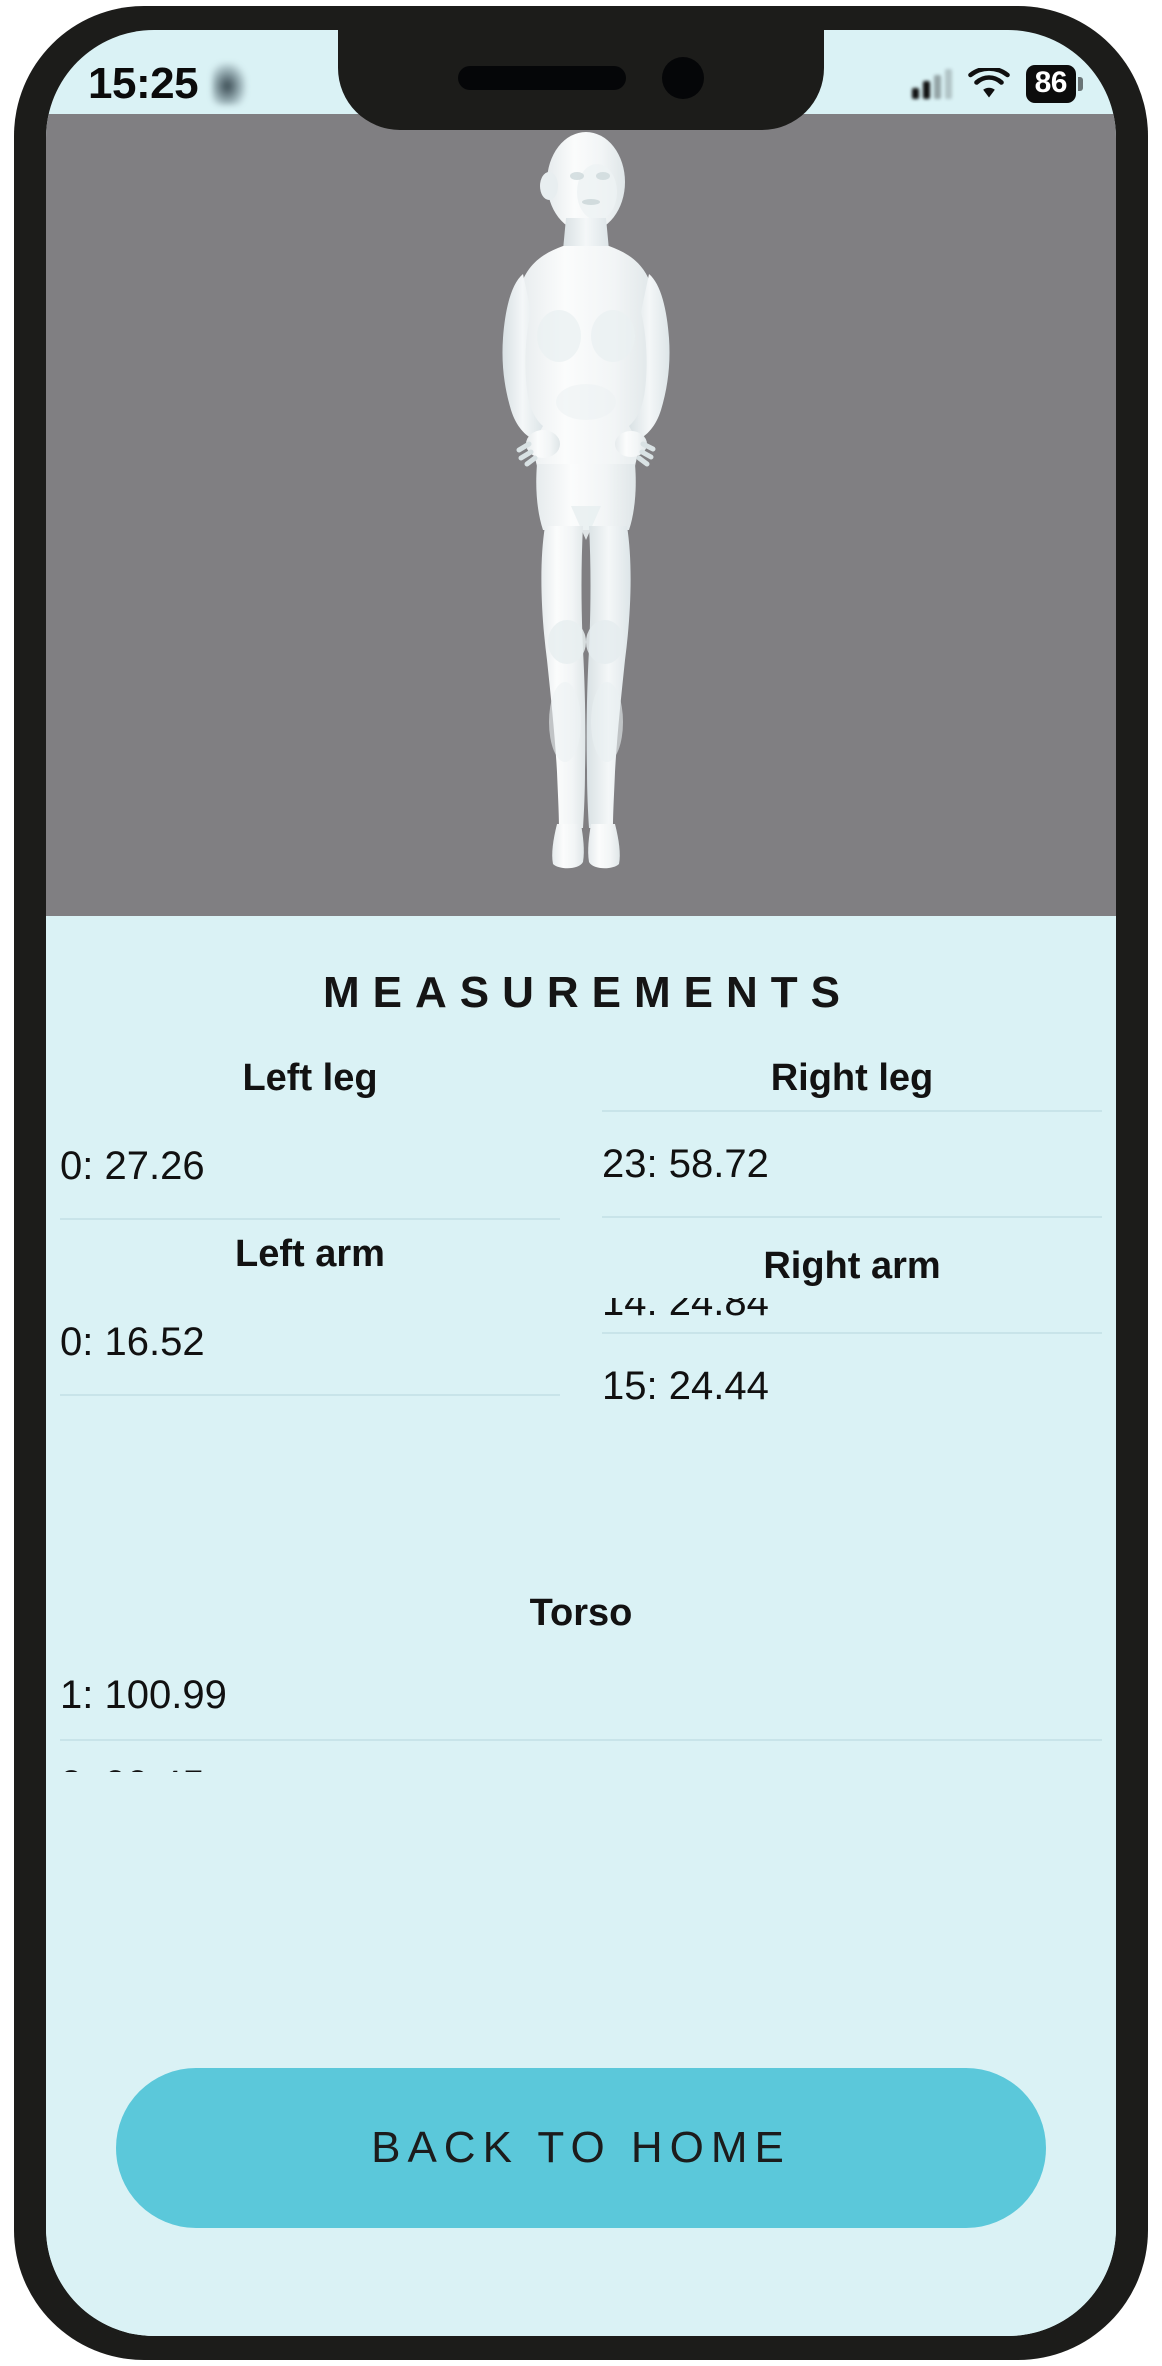 The width and height of the screenshot is (1162, 2366). I want to click on torso-list: 1: 100.99 2: 99.45, so click(581, 1710).